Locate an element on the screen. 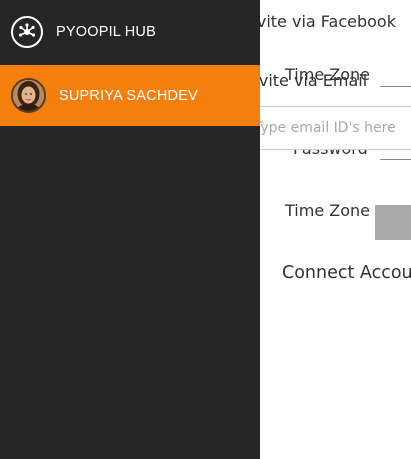 This screenshot has height=459, width=411. avatar is located at coordinates (28, 95).